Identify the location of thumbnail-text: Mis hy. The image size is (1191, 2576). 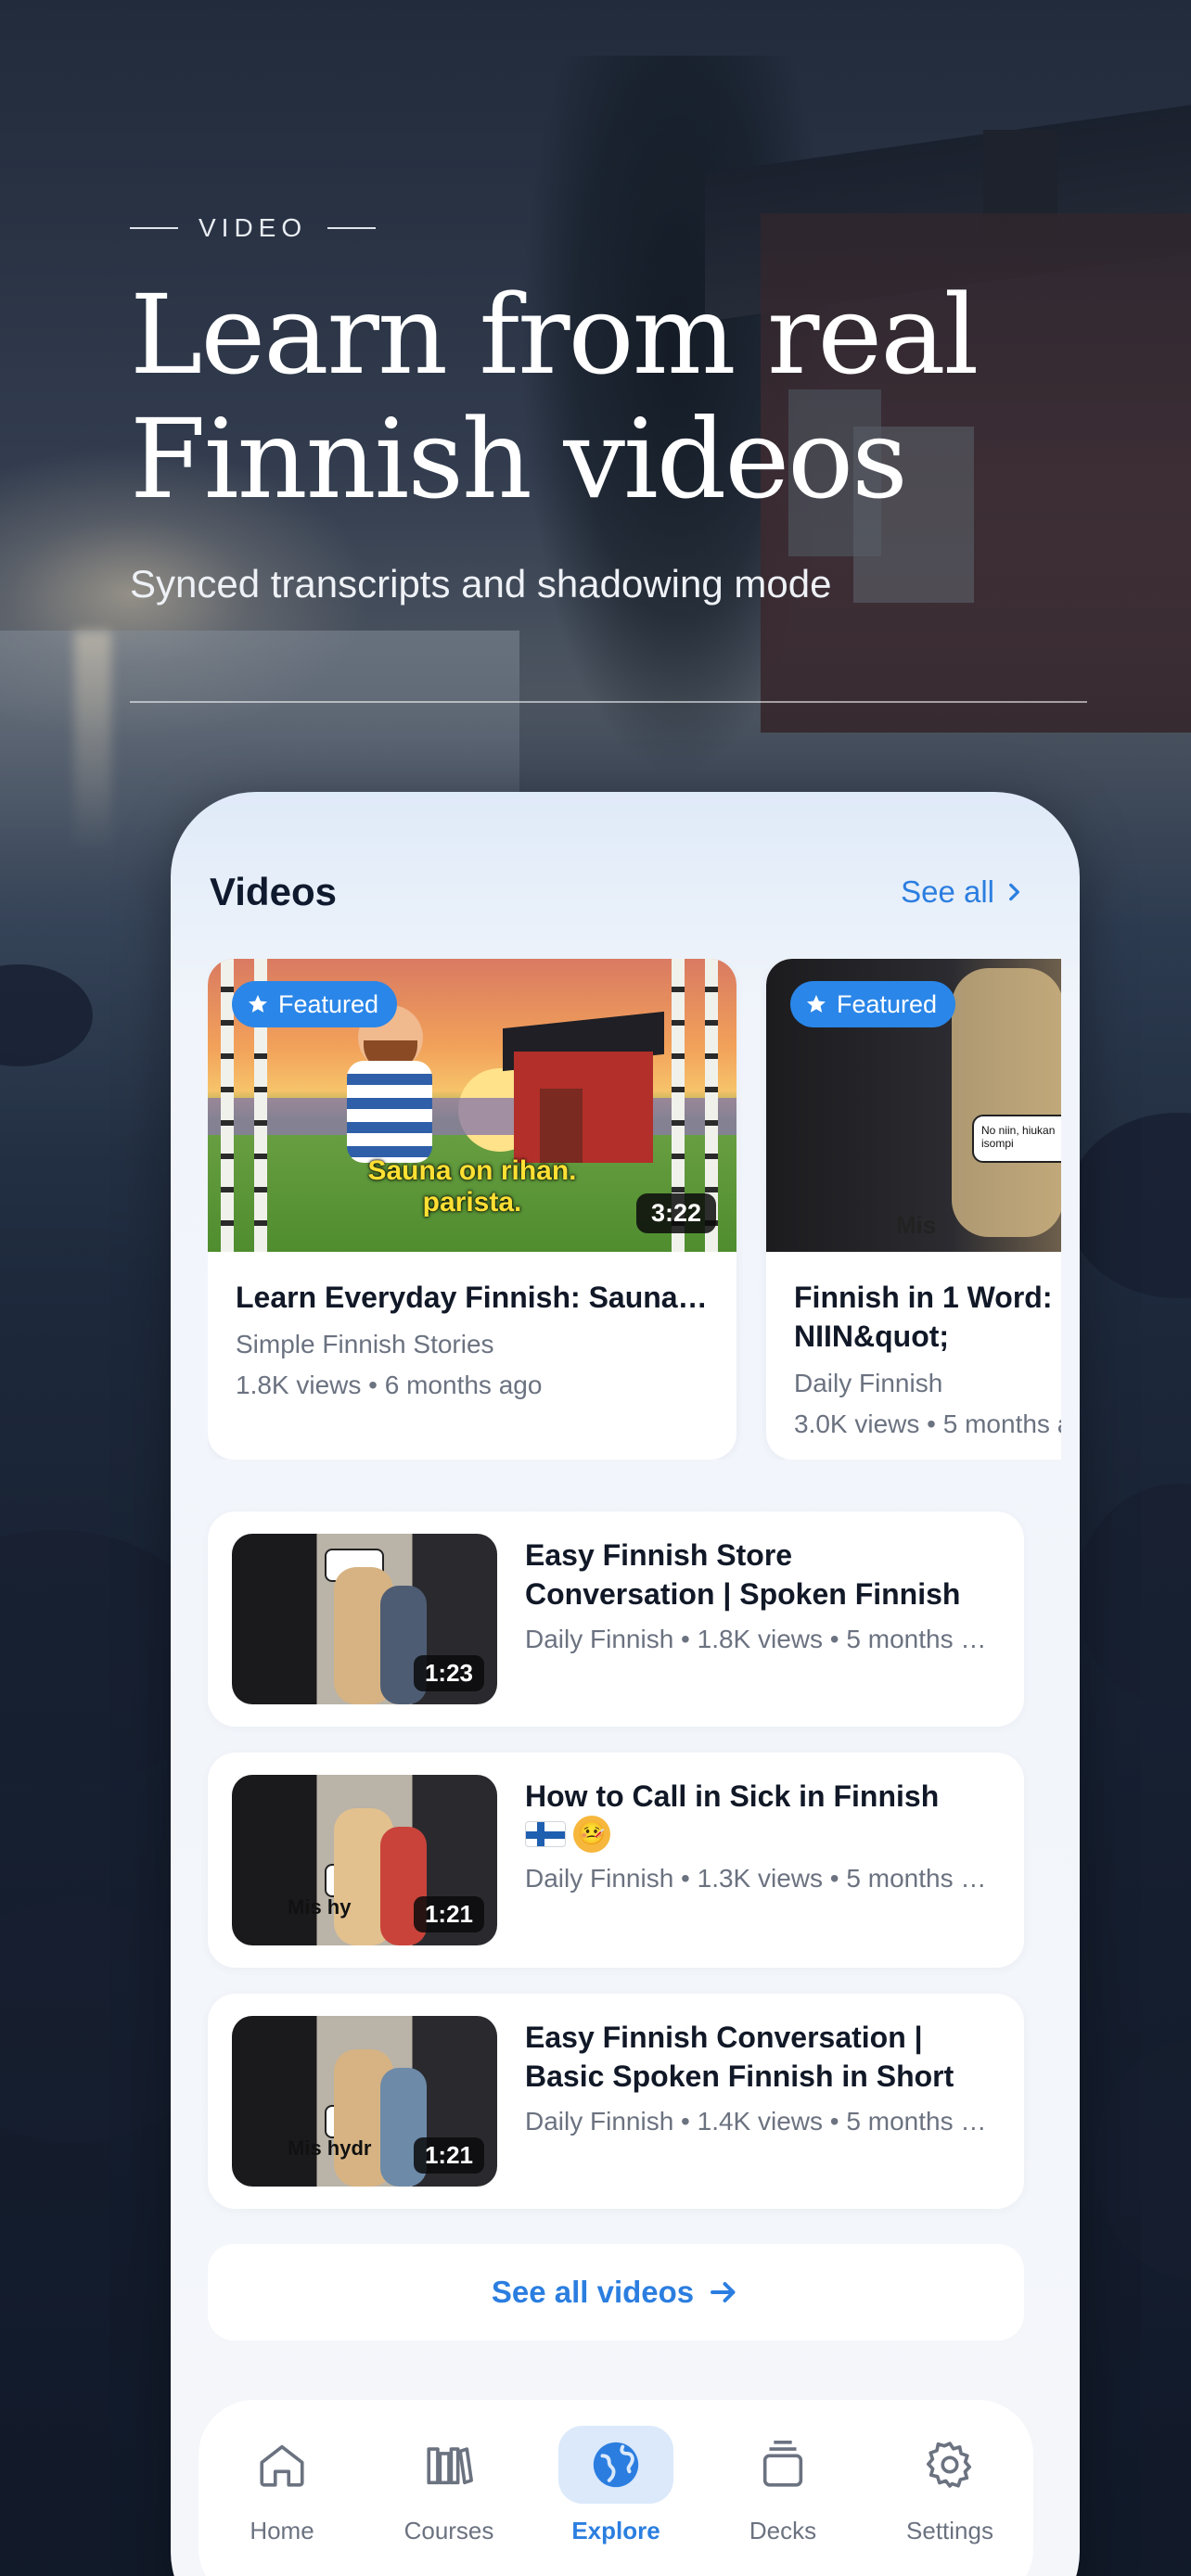
(320, 1907).